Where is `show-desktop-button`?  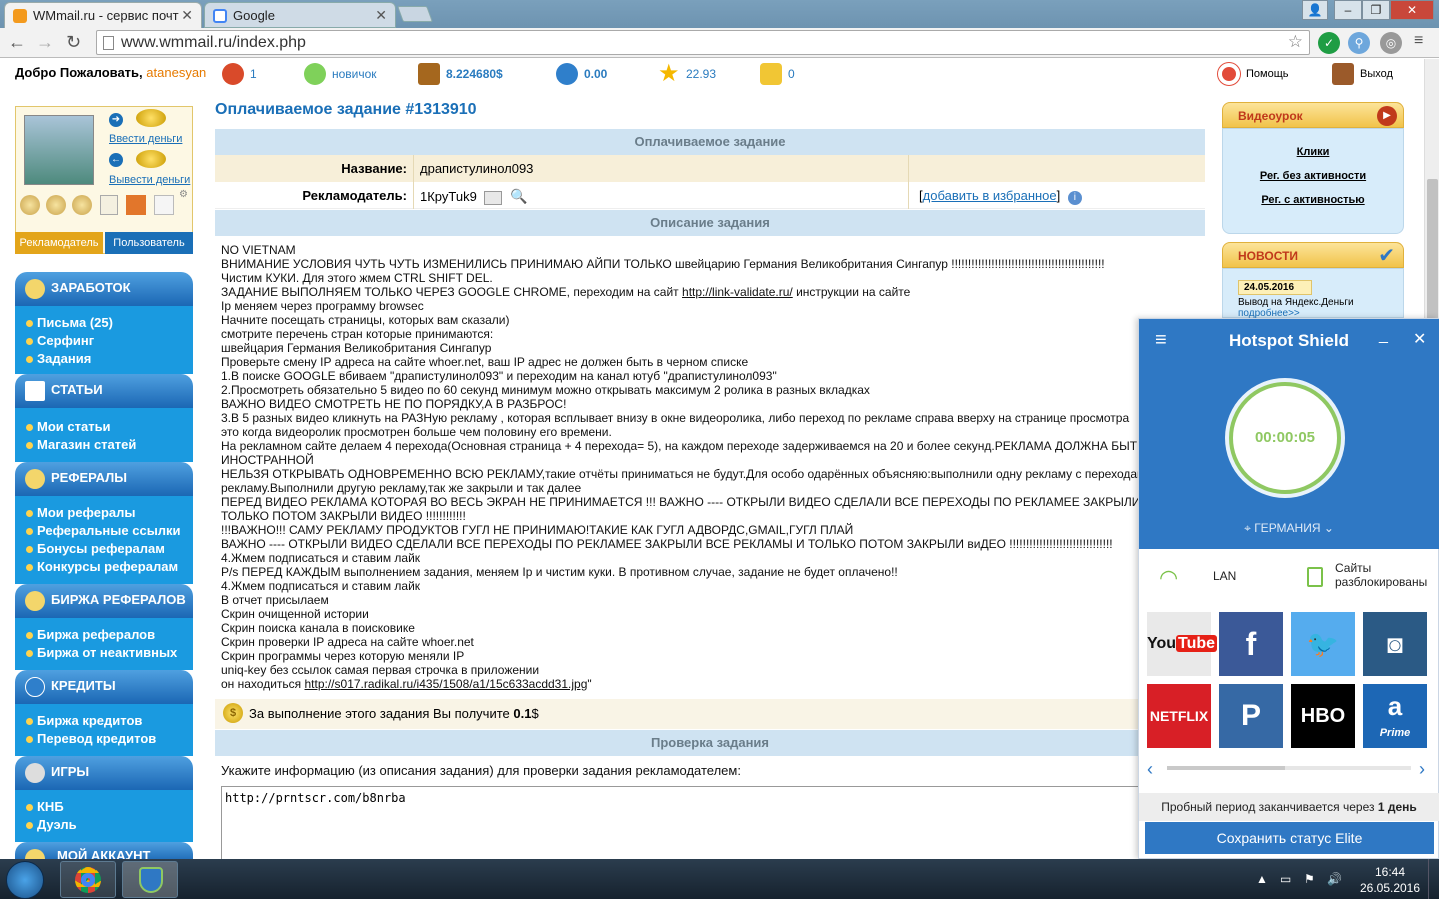 show-desktop-button is located at coordinates (1433, 879).